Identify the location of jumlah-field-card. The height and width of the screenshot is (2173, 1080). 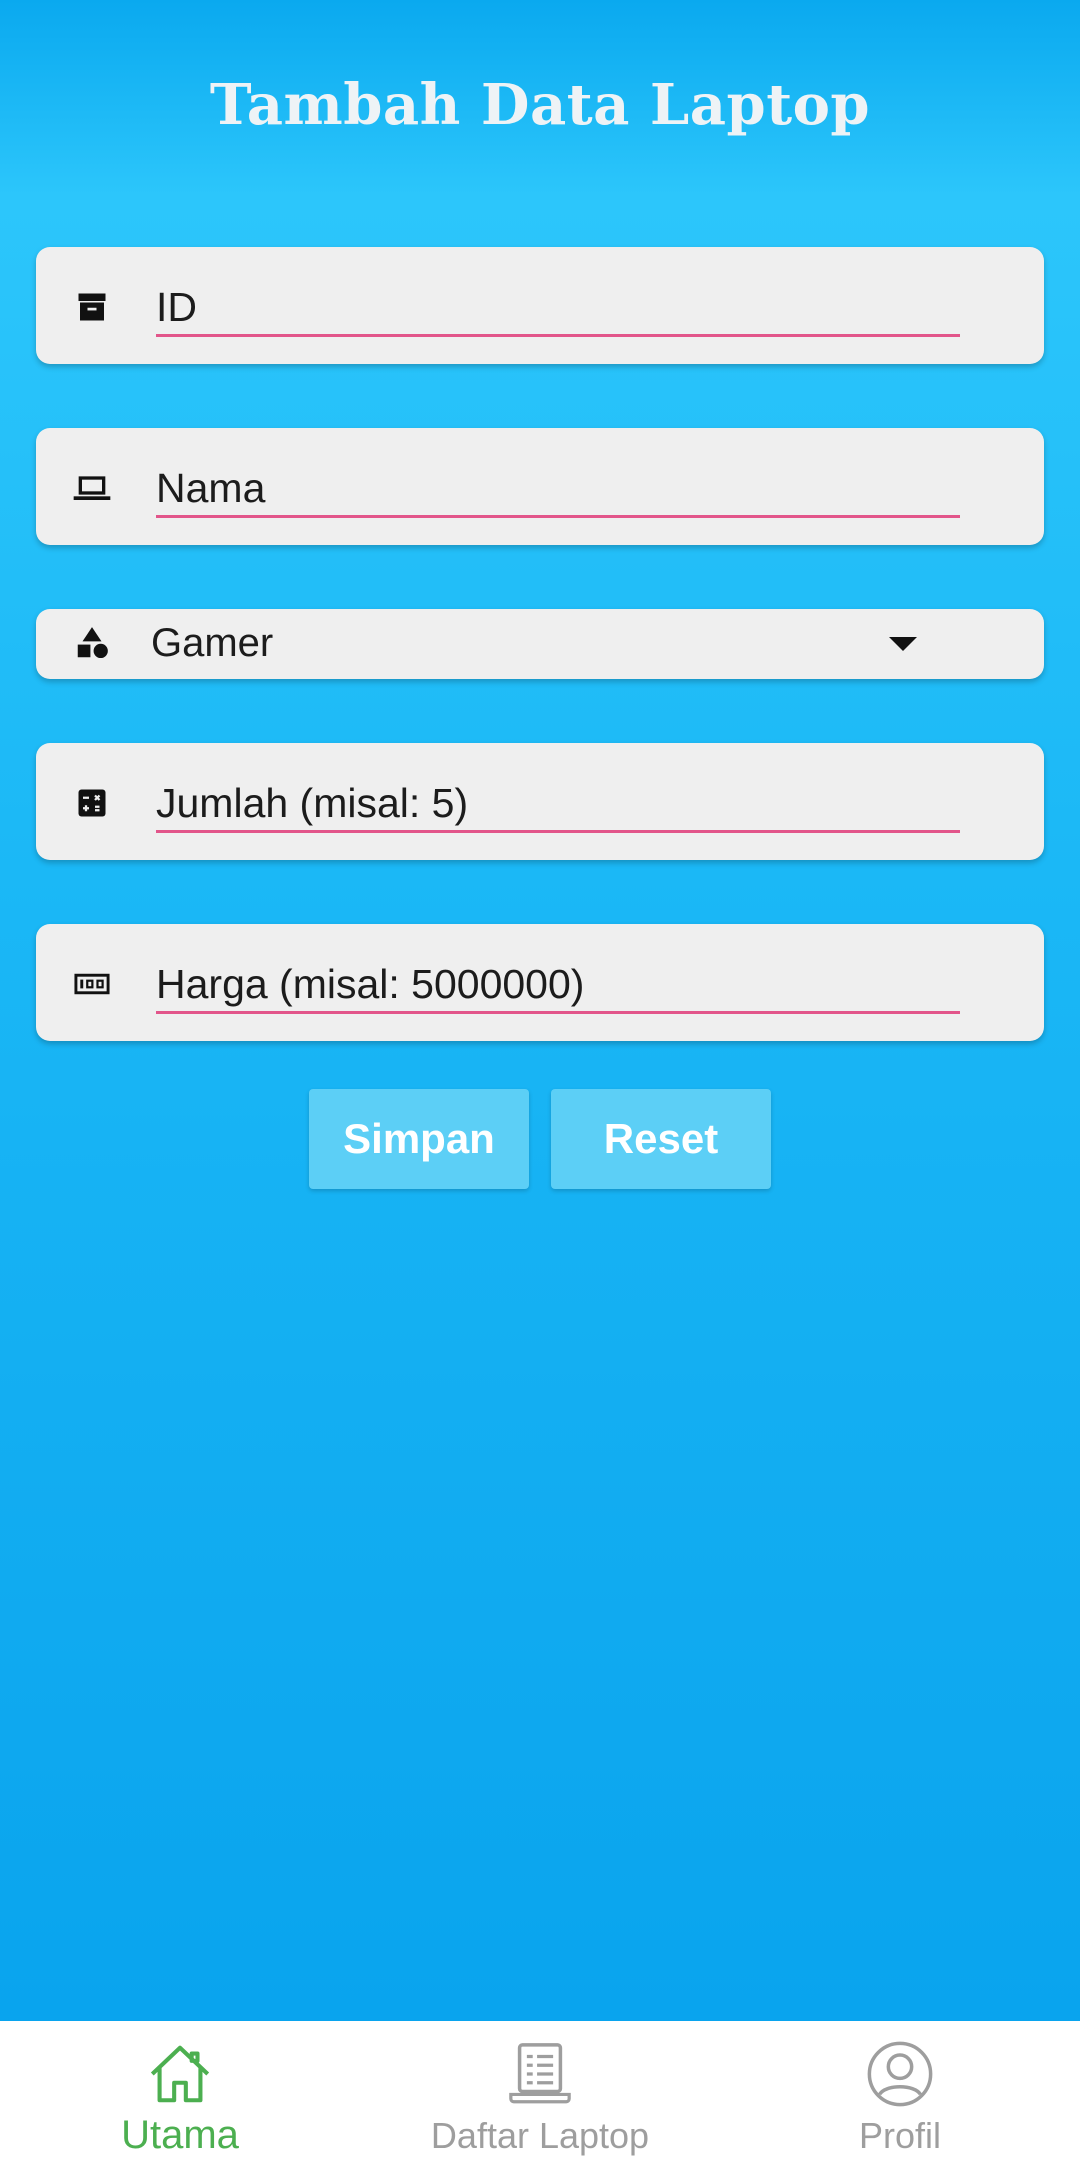
(540, 801).